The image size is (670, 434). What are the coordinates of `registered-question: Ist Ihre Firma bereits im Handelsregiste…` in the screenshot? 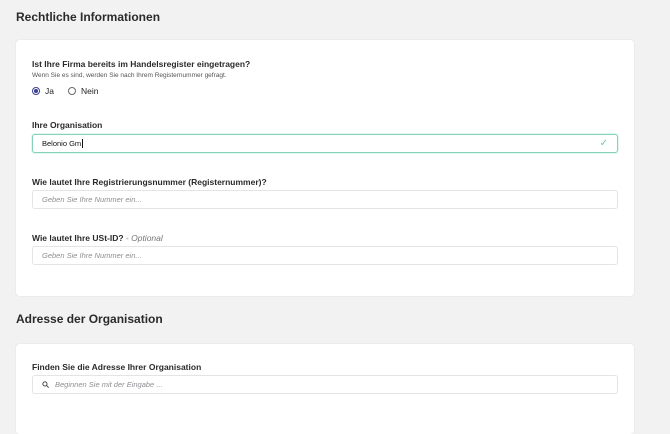 It's located at (141, 64).